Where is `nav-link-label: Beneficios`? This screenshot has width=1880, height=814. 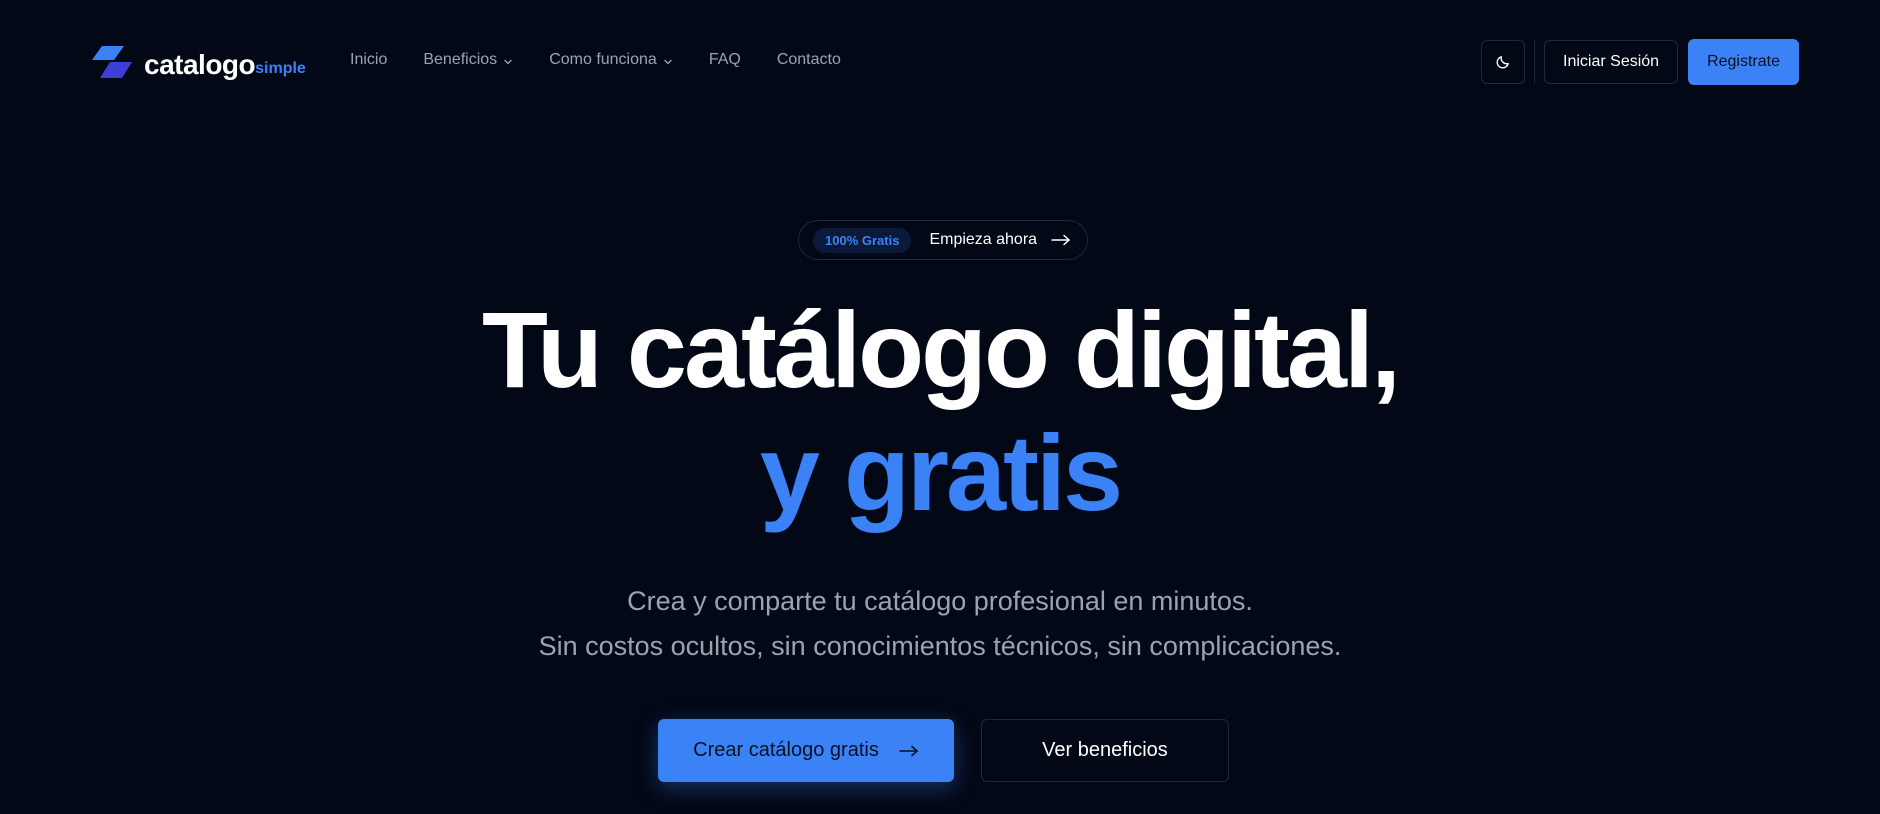
nav-link-label: Beneficios is located at coordinates (460, 59).